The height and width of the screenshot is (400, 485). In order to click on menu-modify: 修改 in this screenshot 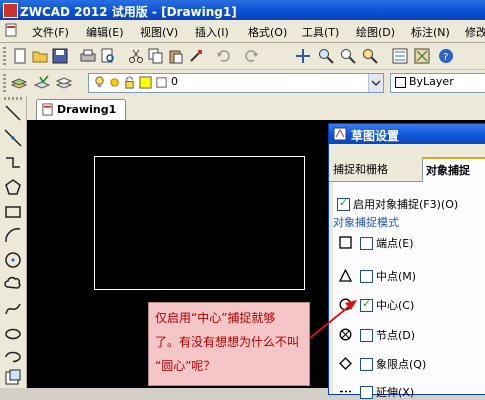, I will do `click(475, 32)`.